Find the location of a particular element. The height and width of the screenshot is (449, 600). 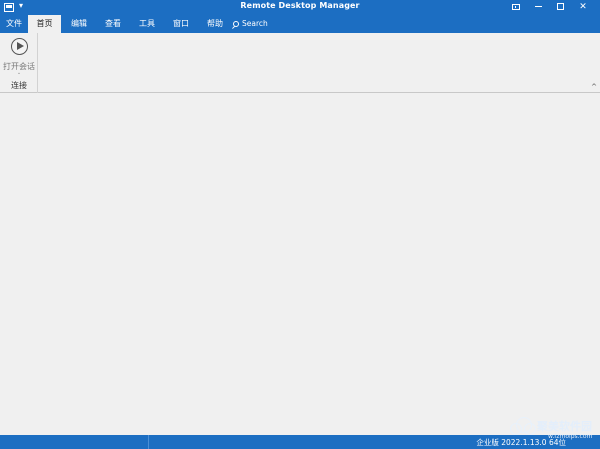

minimize-icon is located at coordinates (538, 6).